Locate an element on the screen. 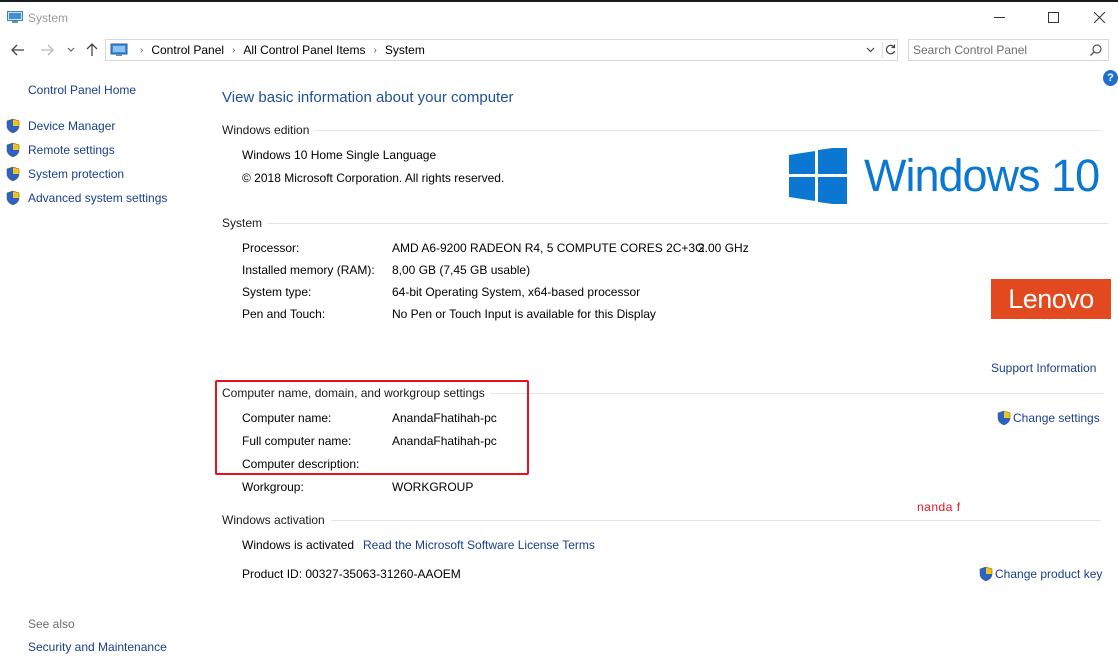 This screenshot has width=1118, height=669. refresh-button is located at coordinates (889, 50).